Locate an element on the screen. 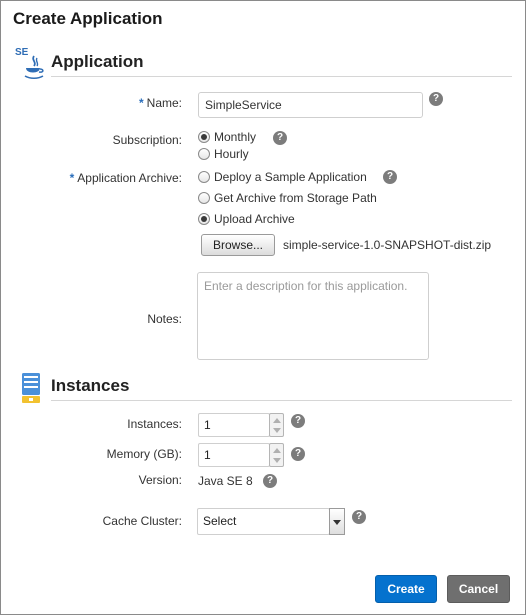 The width and height of the screenshot is (526, 615). instances-stepper is located at coordinates (276, 425).